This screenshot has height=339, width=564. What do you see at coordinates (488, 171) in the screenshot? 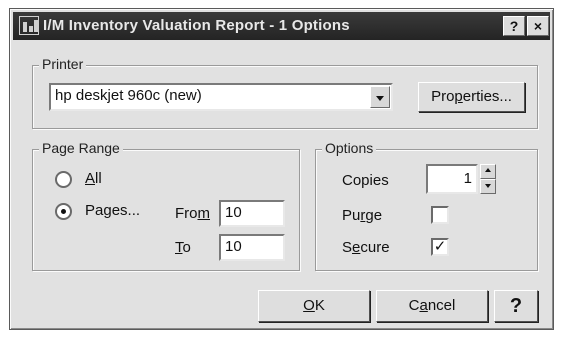
I see `copies-up-arrow-icon` at bounding box center [488, 171].